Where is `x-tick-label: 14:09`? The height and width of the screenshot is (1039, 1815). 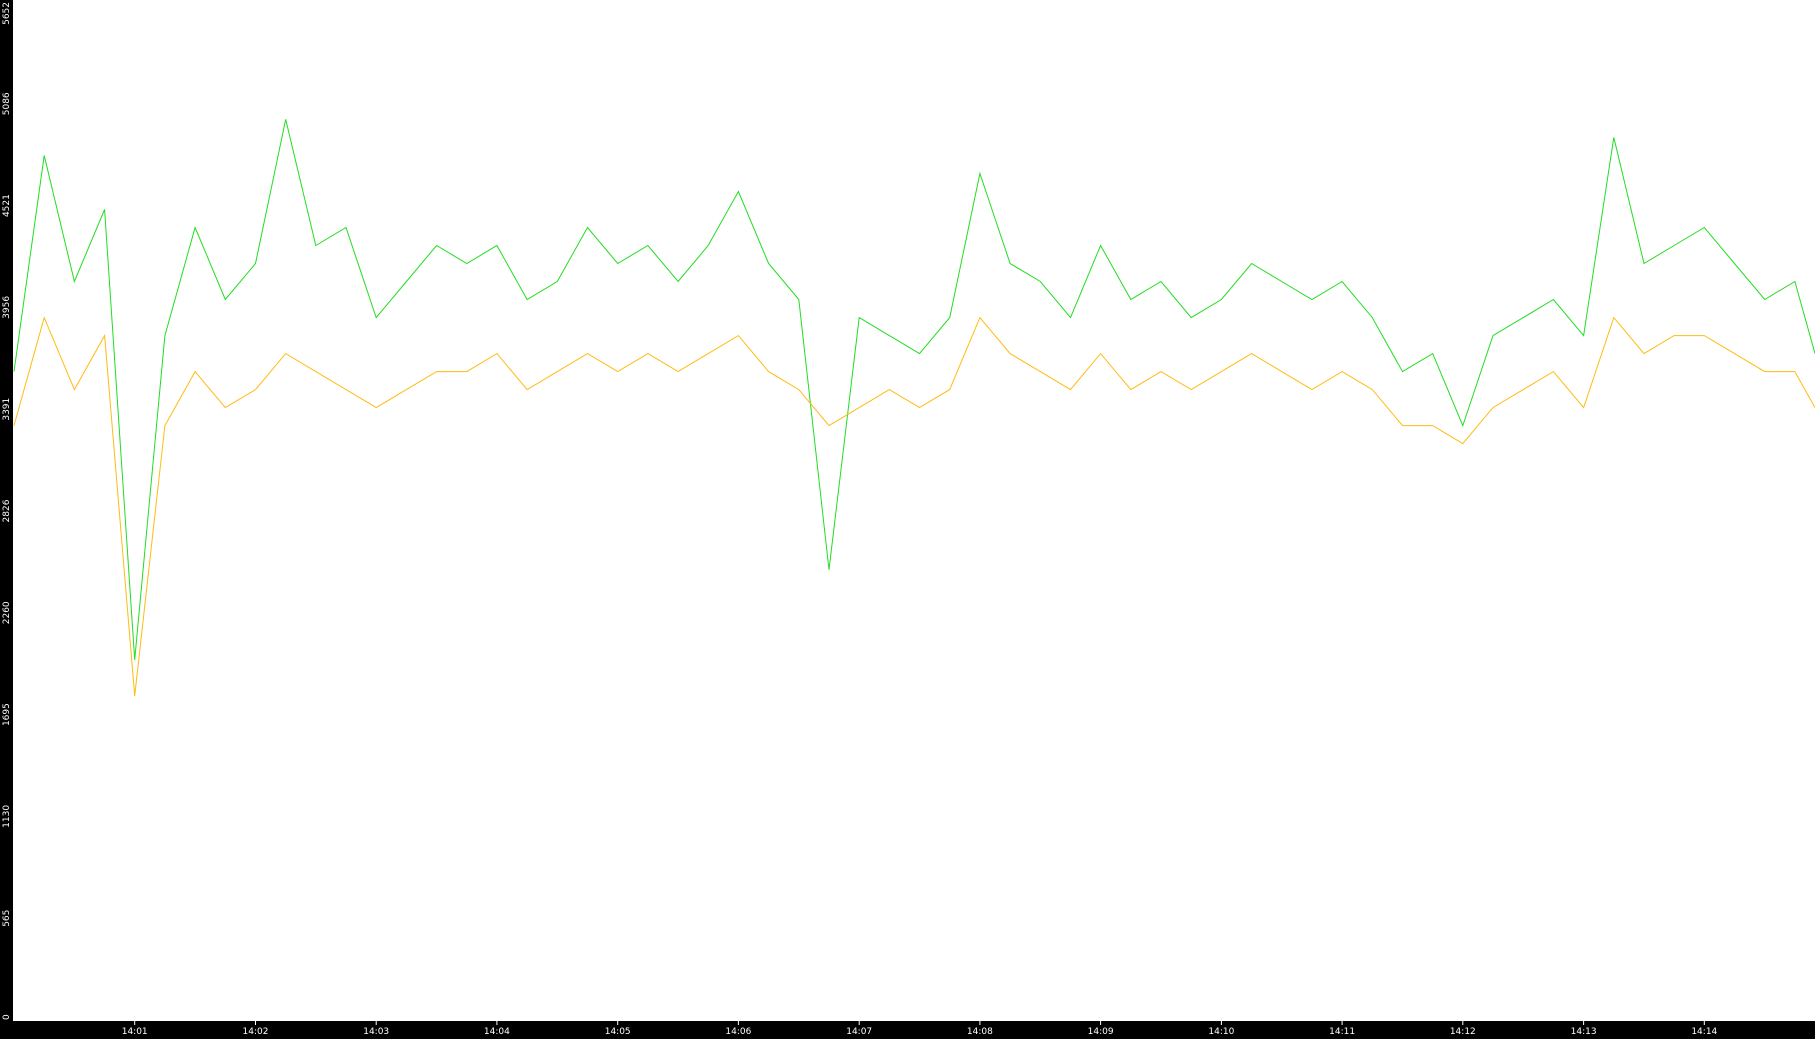 x-tick-label: 14:09 is located at coordinates (1101, 1032).